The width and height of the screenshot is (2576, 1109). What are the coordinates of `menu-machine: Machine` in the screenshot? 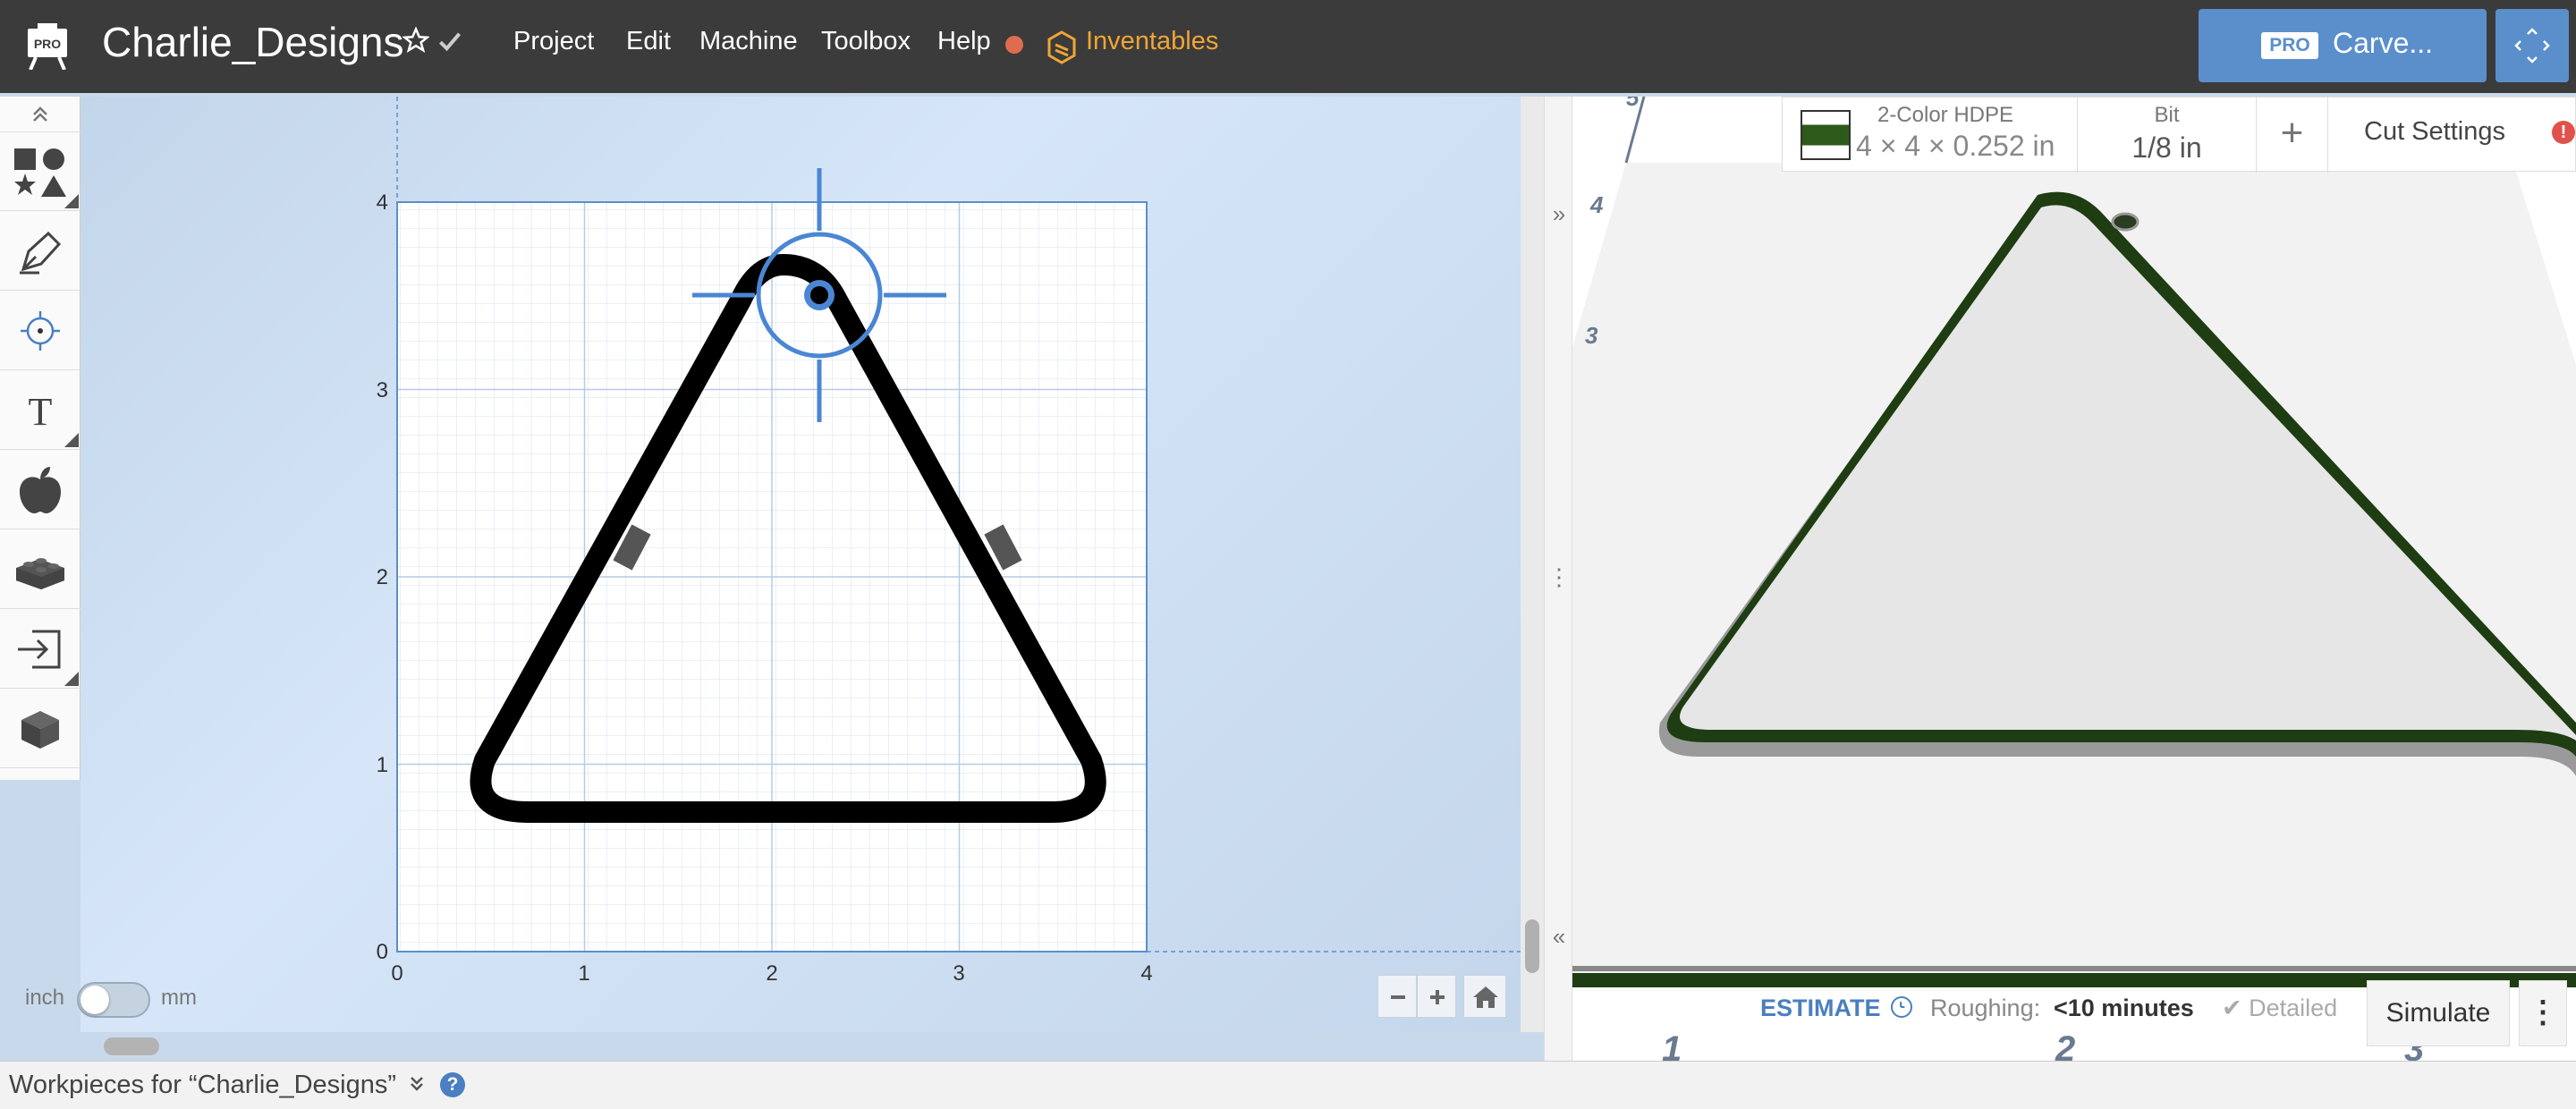 It's located at (748, 42).